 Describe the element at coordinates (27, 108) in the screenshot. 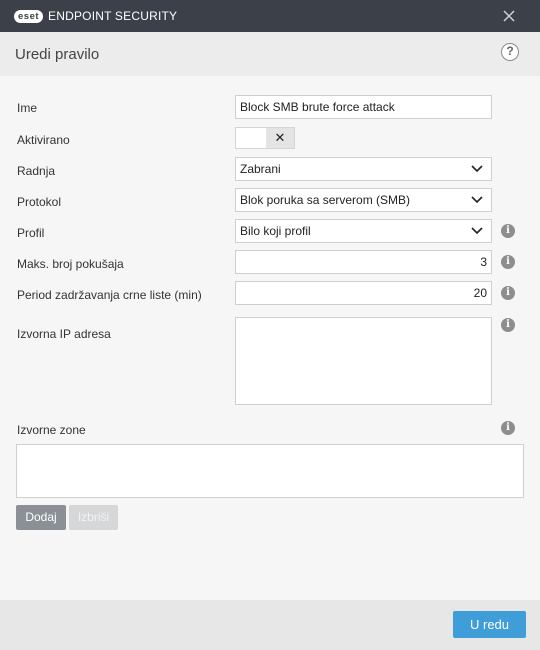

I see `name-label: Ime` at that location.